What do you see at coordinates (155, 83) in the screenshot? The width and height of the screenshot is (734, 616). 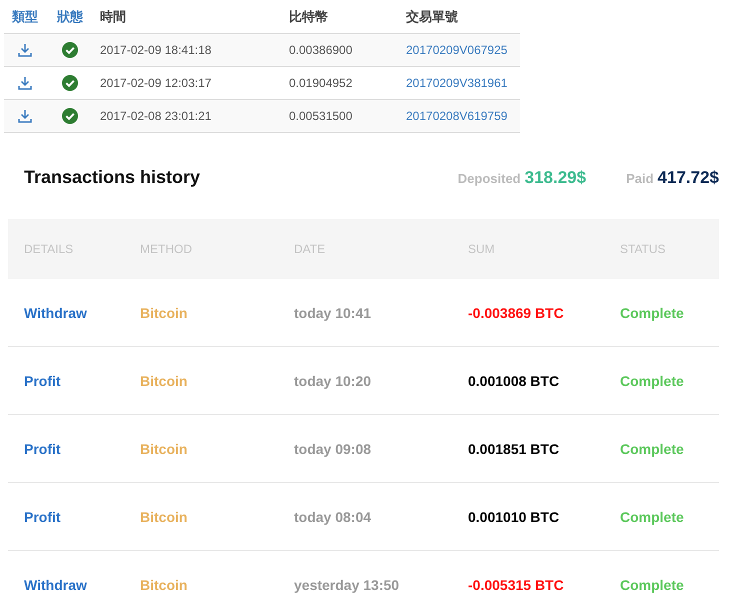 I see `time-cell-text: 2017-02-09 12:03:17` at bounding box center [155, 83].